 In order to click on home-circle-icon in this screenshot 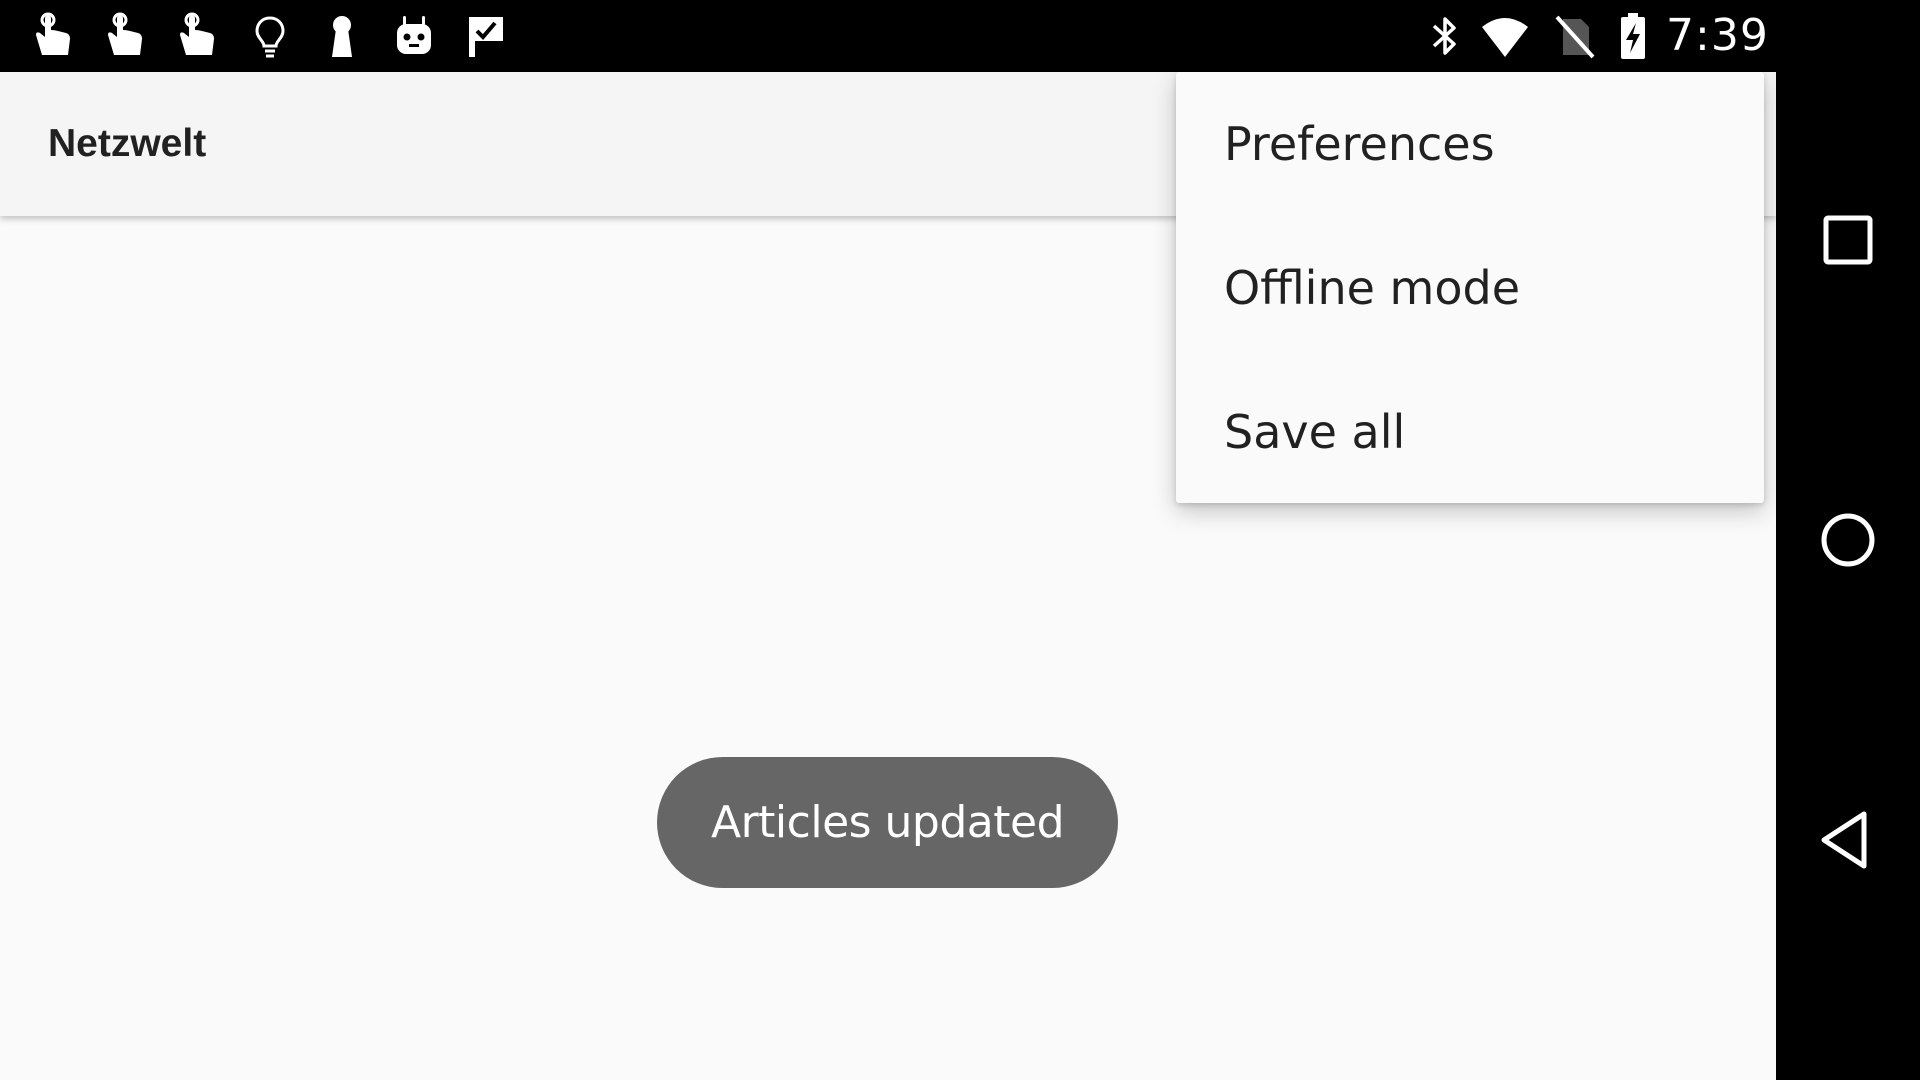, I will do `click(1848, 540)`.